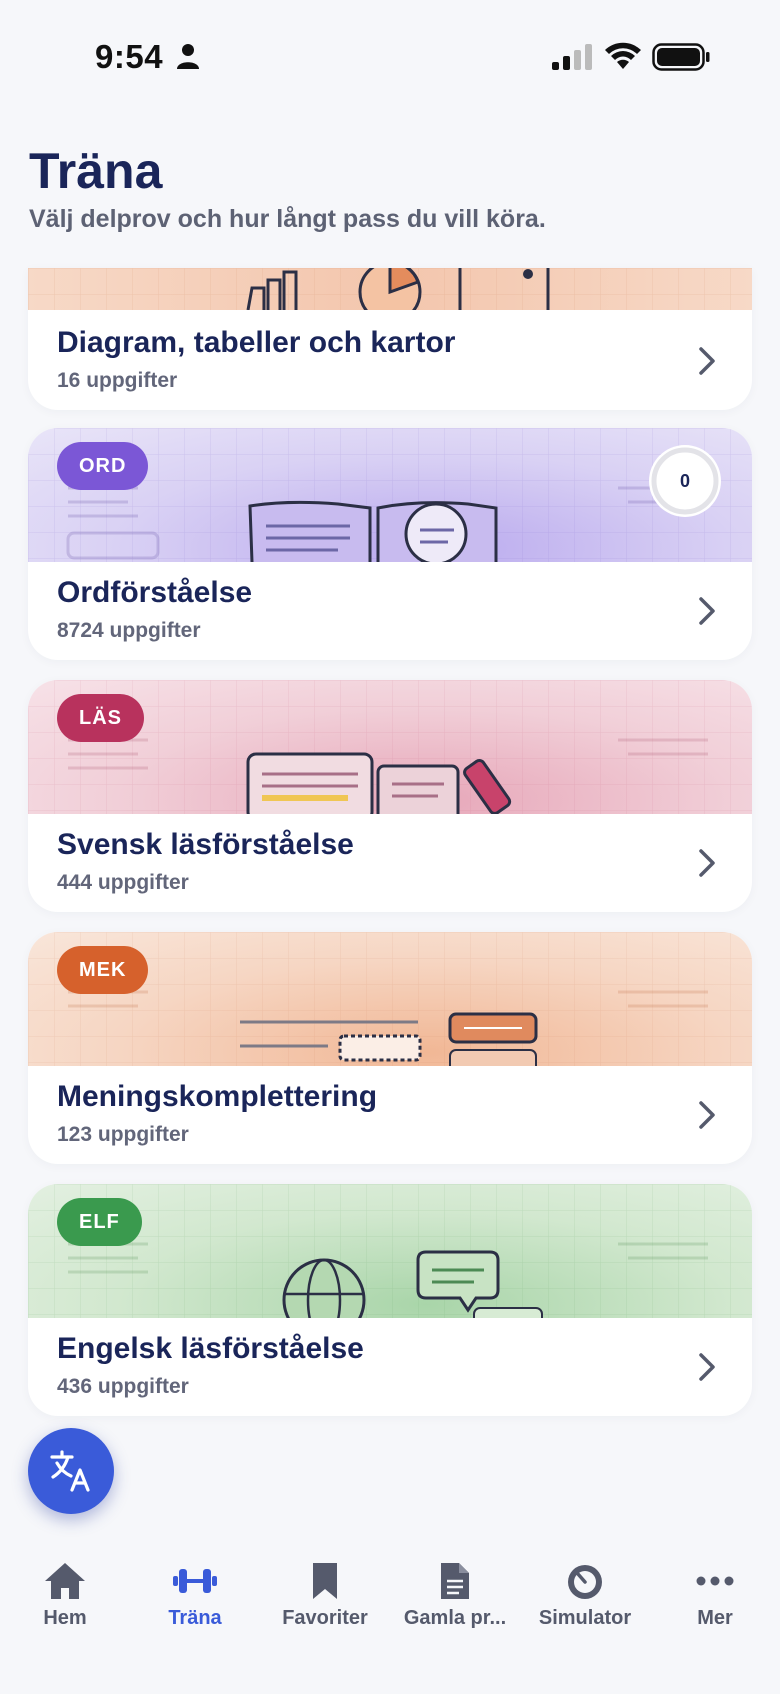 The height and width of the screenshot is (1694, 780). I want to click on card-banner: LÄS, so click(390, 747).